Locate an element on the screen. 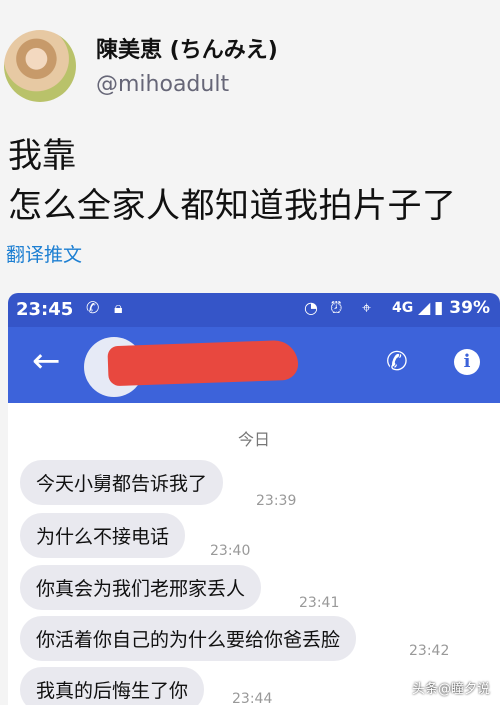 The image size is (500, 705). redacted-contact-name is located at coordinates (203, 363).